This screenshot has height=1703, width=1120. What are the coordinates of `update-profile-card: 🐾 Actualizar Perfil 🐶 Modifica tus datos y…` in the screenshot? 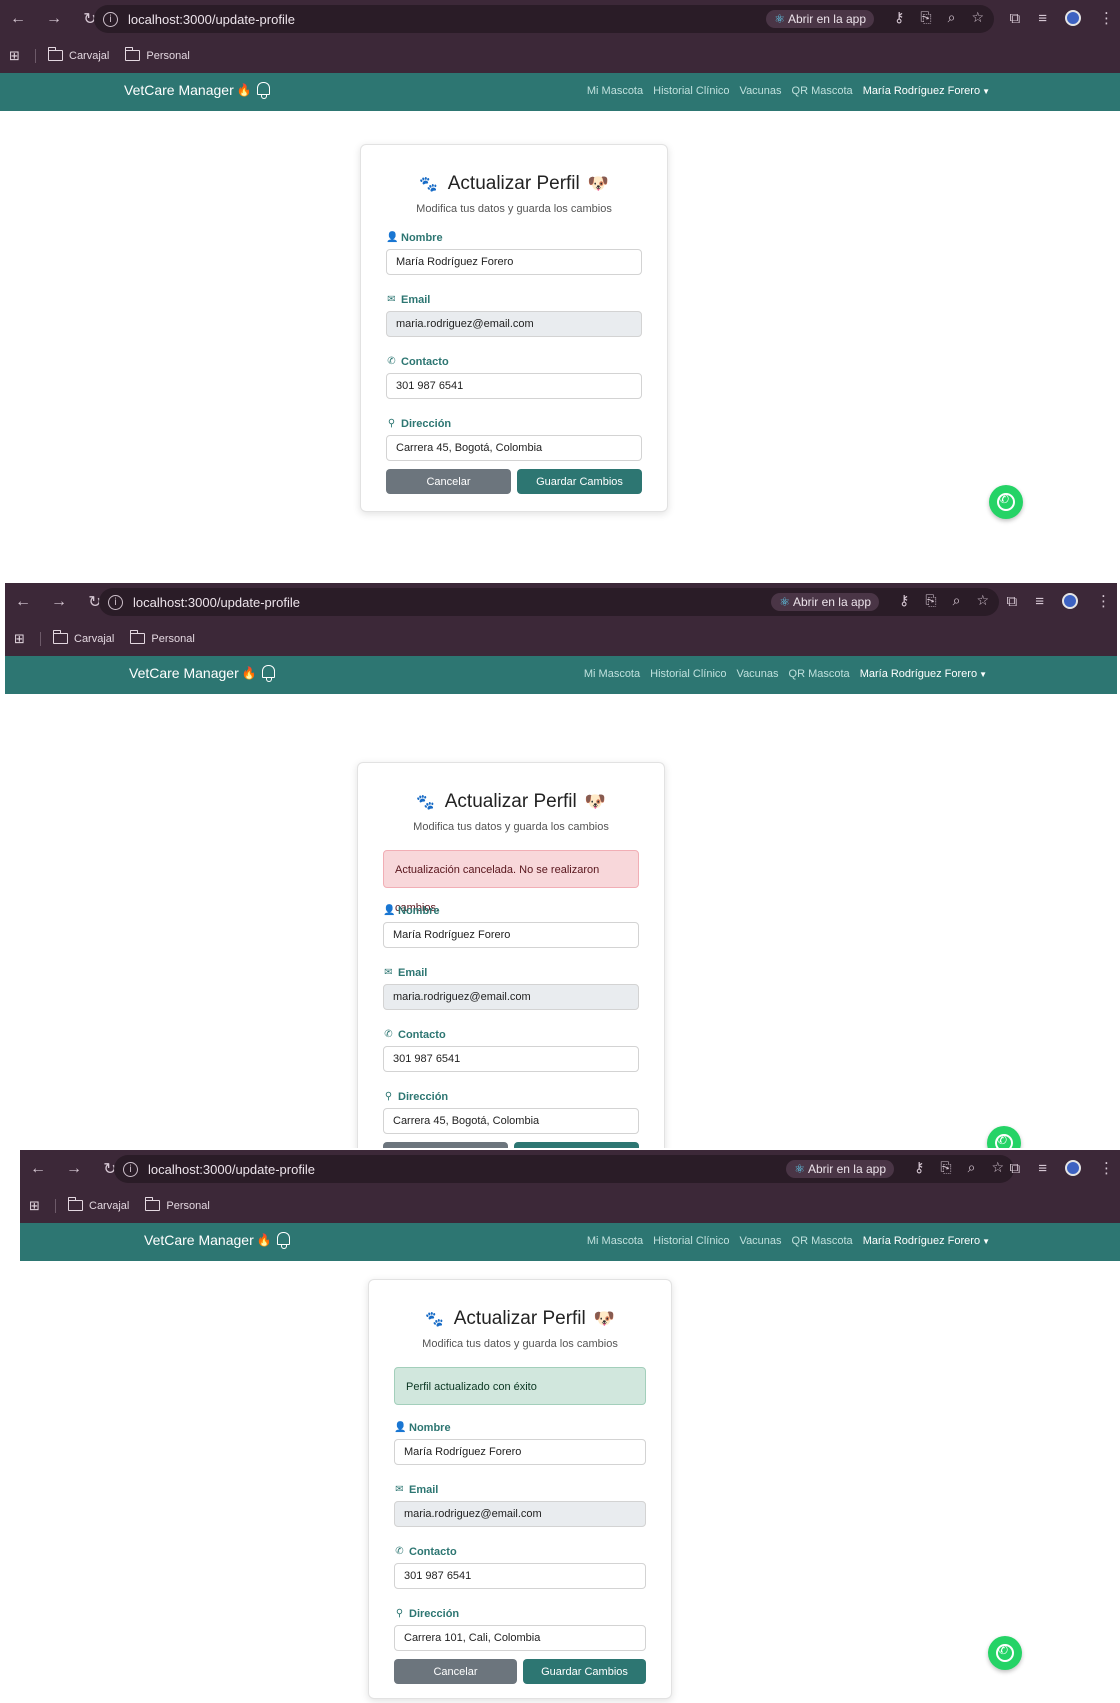 It's located at (511, 955).